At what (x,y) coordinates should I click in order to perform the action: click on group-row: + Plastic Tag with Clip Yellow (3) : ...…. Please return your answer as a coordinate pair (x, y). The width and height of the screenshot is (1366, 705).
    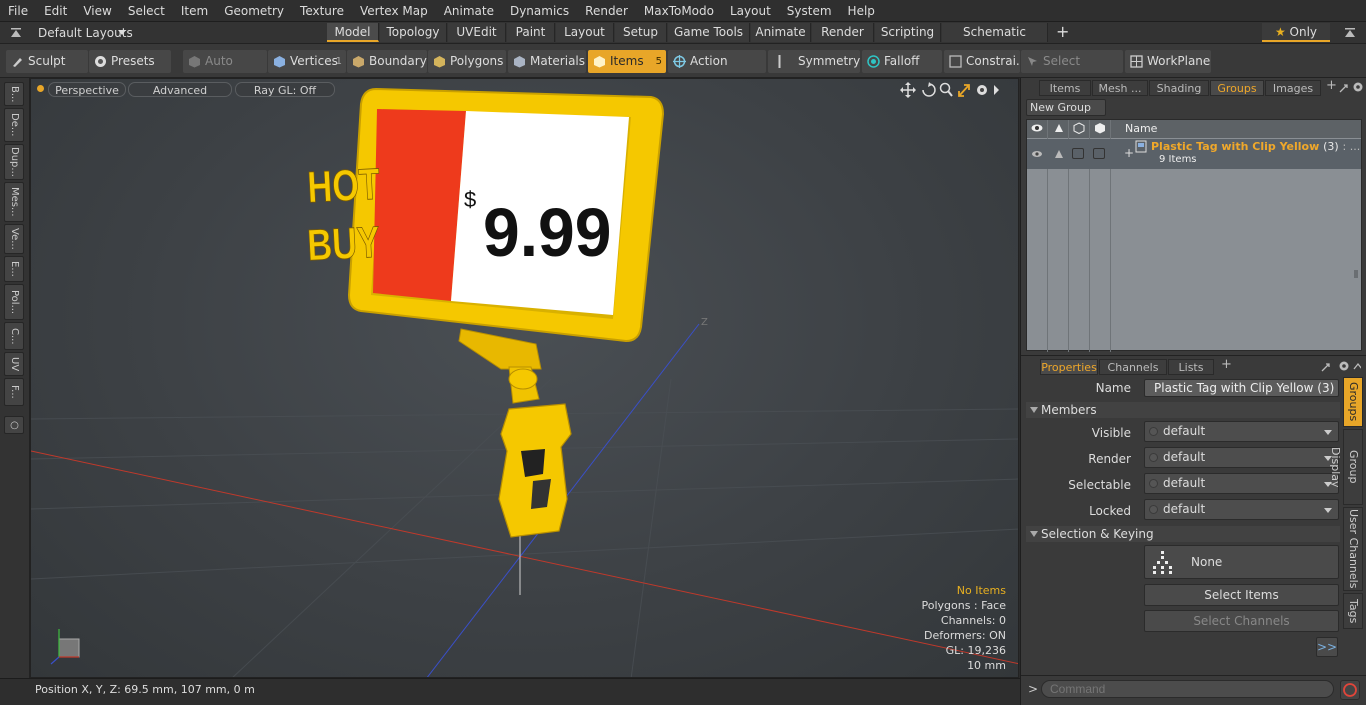
    Looking at the image, I should click on (1194, 154).